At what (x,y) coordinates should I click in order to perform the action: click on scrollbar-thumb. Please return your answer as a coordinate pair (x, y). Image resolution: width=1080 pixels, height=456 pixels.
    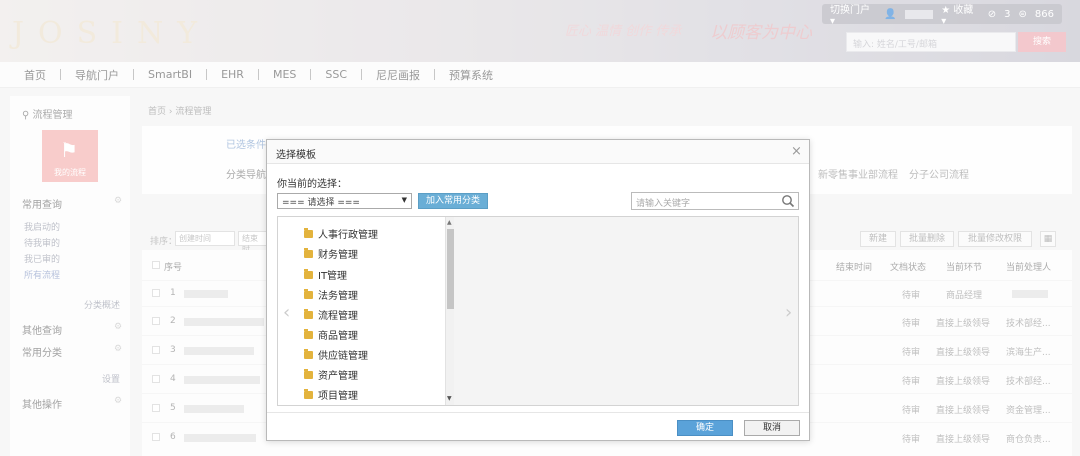
    Looking at the image, I should click on (450, 269).